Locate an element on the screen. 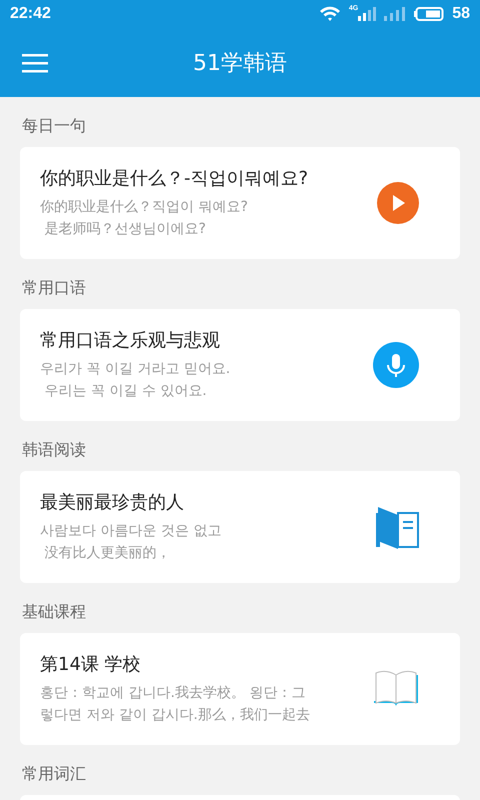  battery-icon is located at coordinates (429, 14).